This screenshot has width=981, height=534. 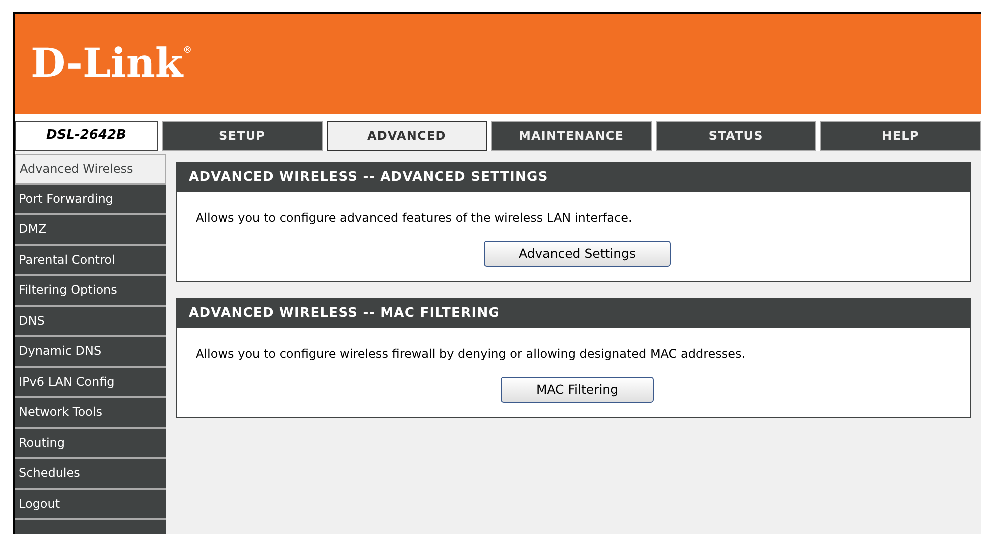 I want to click on section-title: ADVANCED WIRELESS -- ADVANCED SETTINGS, so click(x=573, y=177).